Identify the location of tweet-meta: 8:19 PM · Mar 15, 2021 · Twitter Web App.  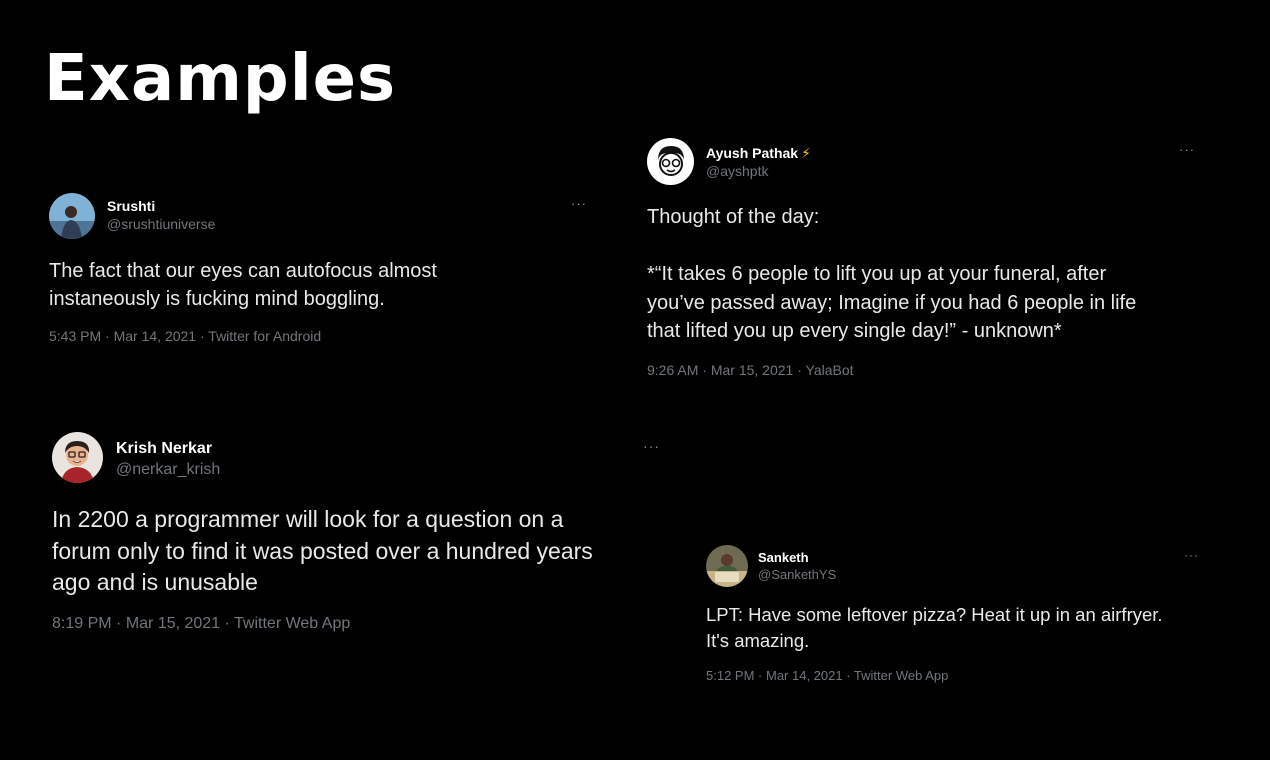
(201, 624).